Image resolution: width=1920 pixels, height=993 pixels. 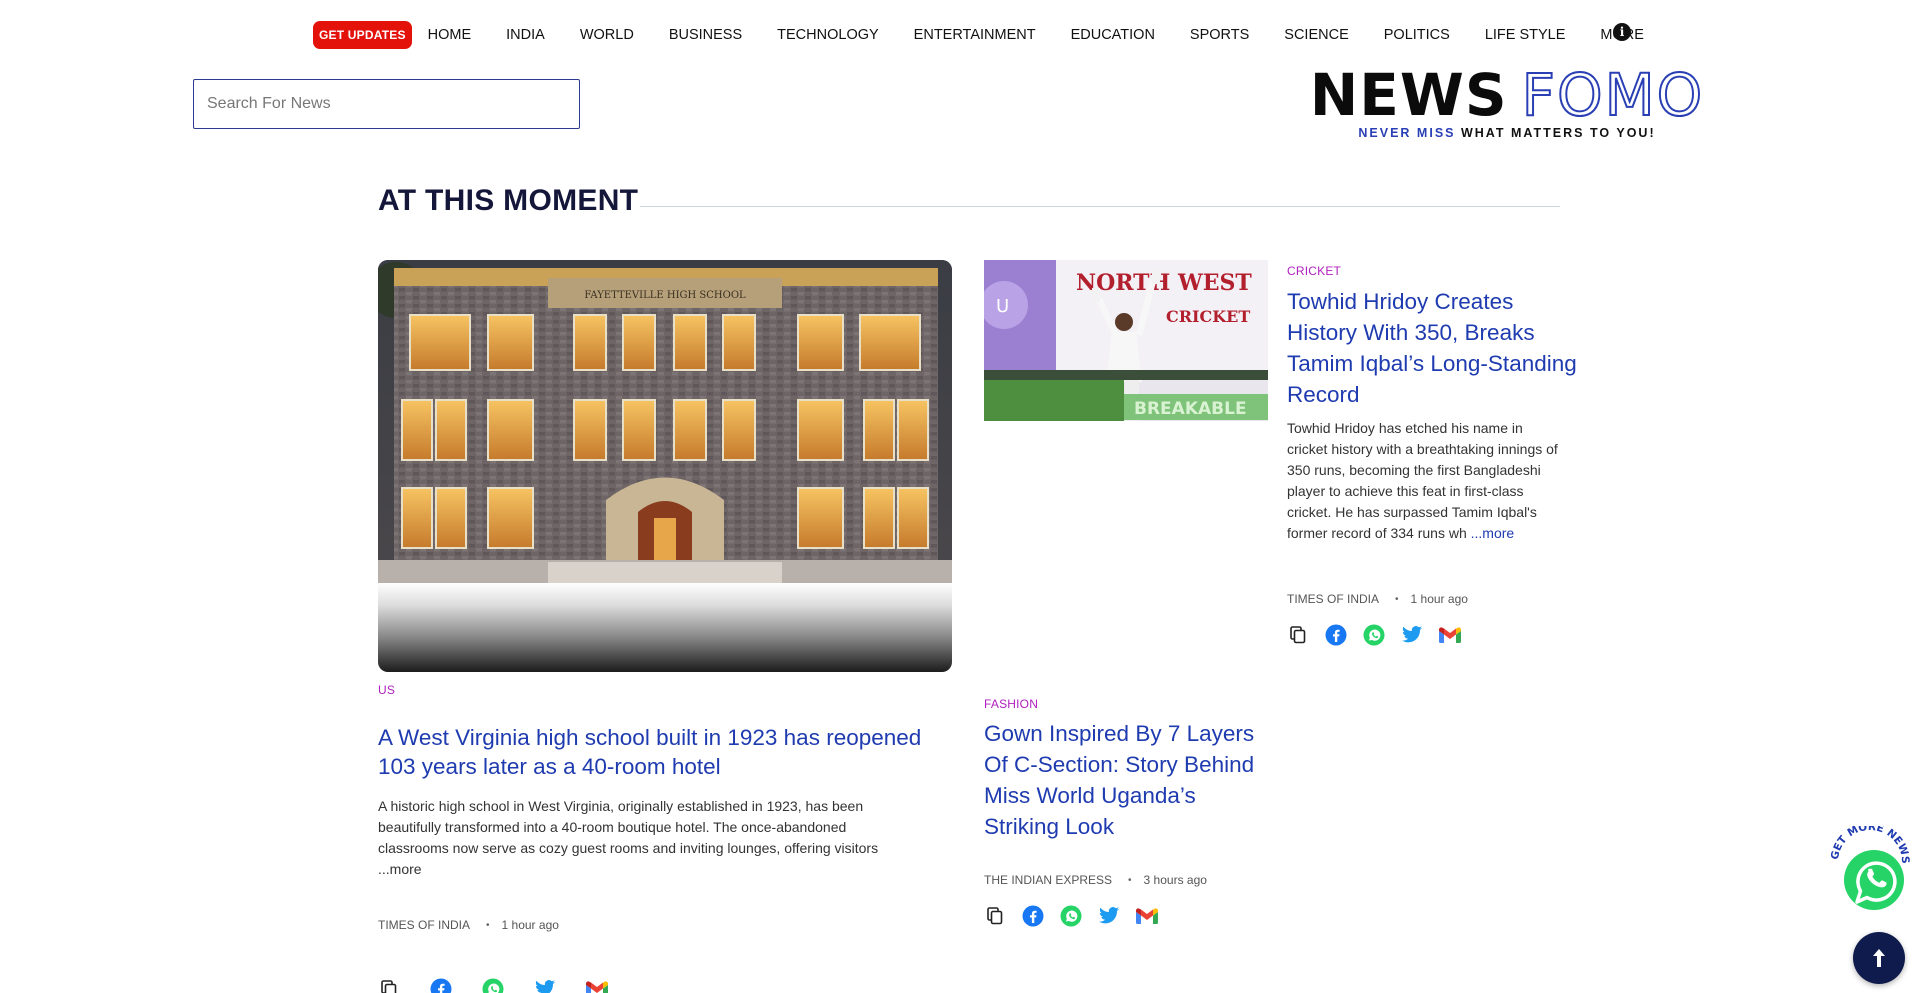 I want to click on tagline-rest: WHAT MATTERS TO YOU!, so click(x=1558, y=133).